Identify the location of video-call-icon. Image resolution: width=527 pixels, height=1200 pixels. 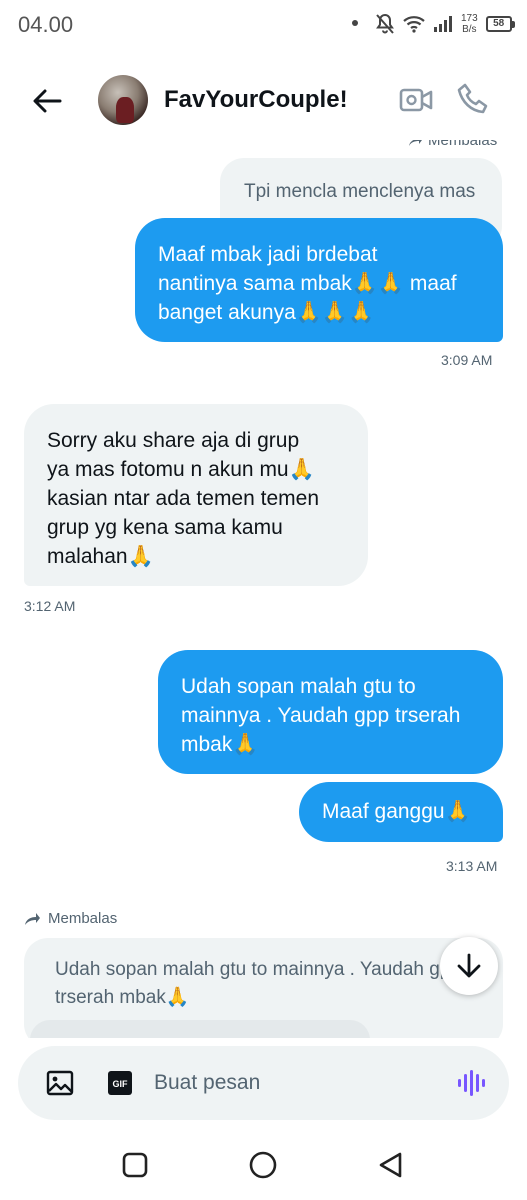
(416, 100).